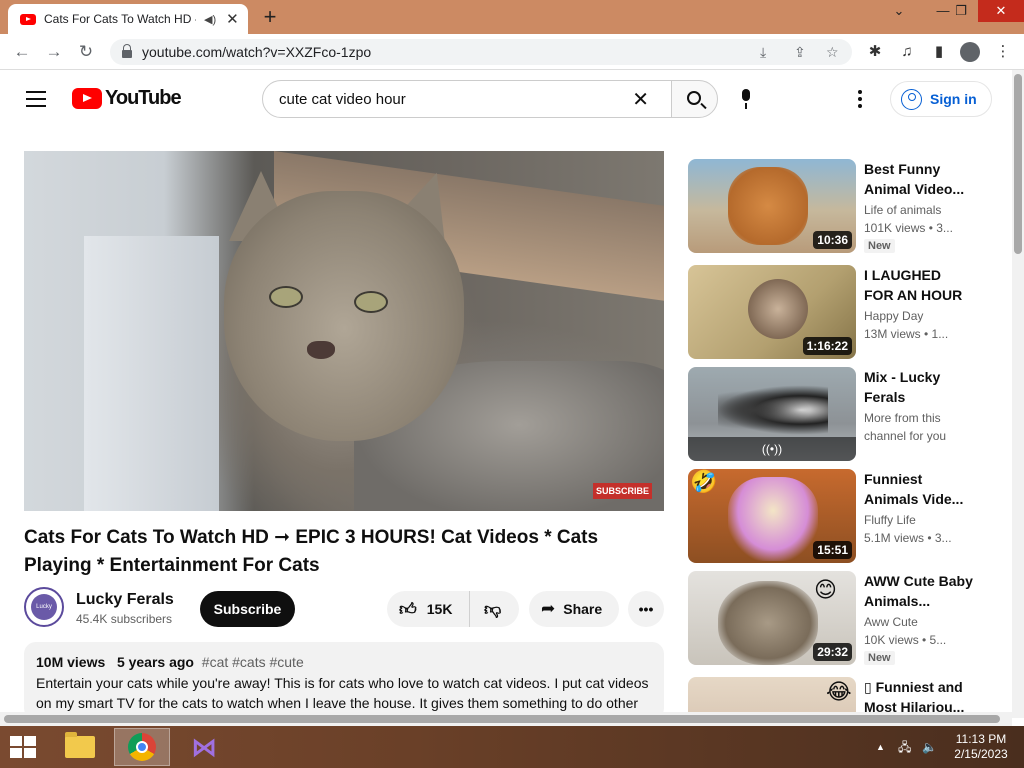 This screenshot has height=768, width=1024. I want to click on video-duration: 29:32, so click(832, 652).